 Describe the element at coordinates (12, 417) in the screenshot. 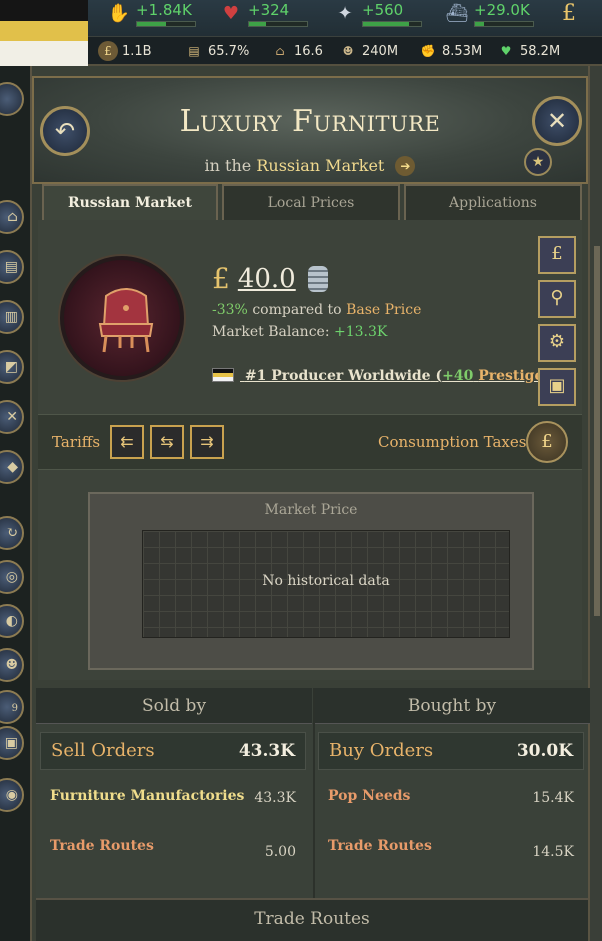

I see `military-button: ✕` at that location.